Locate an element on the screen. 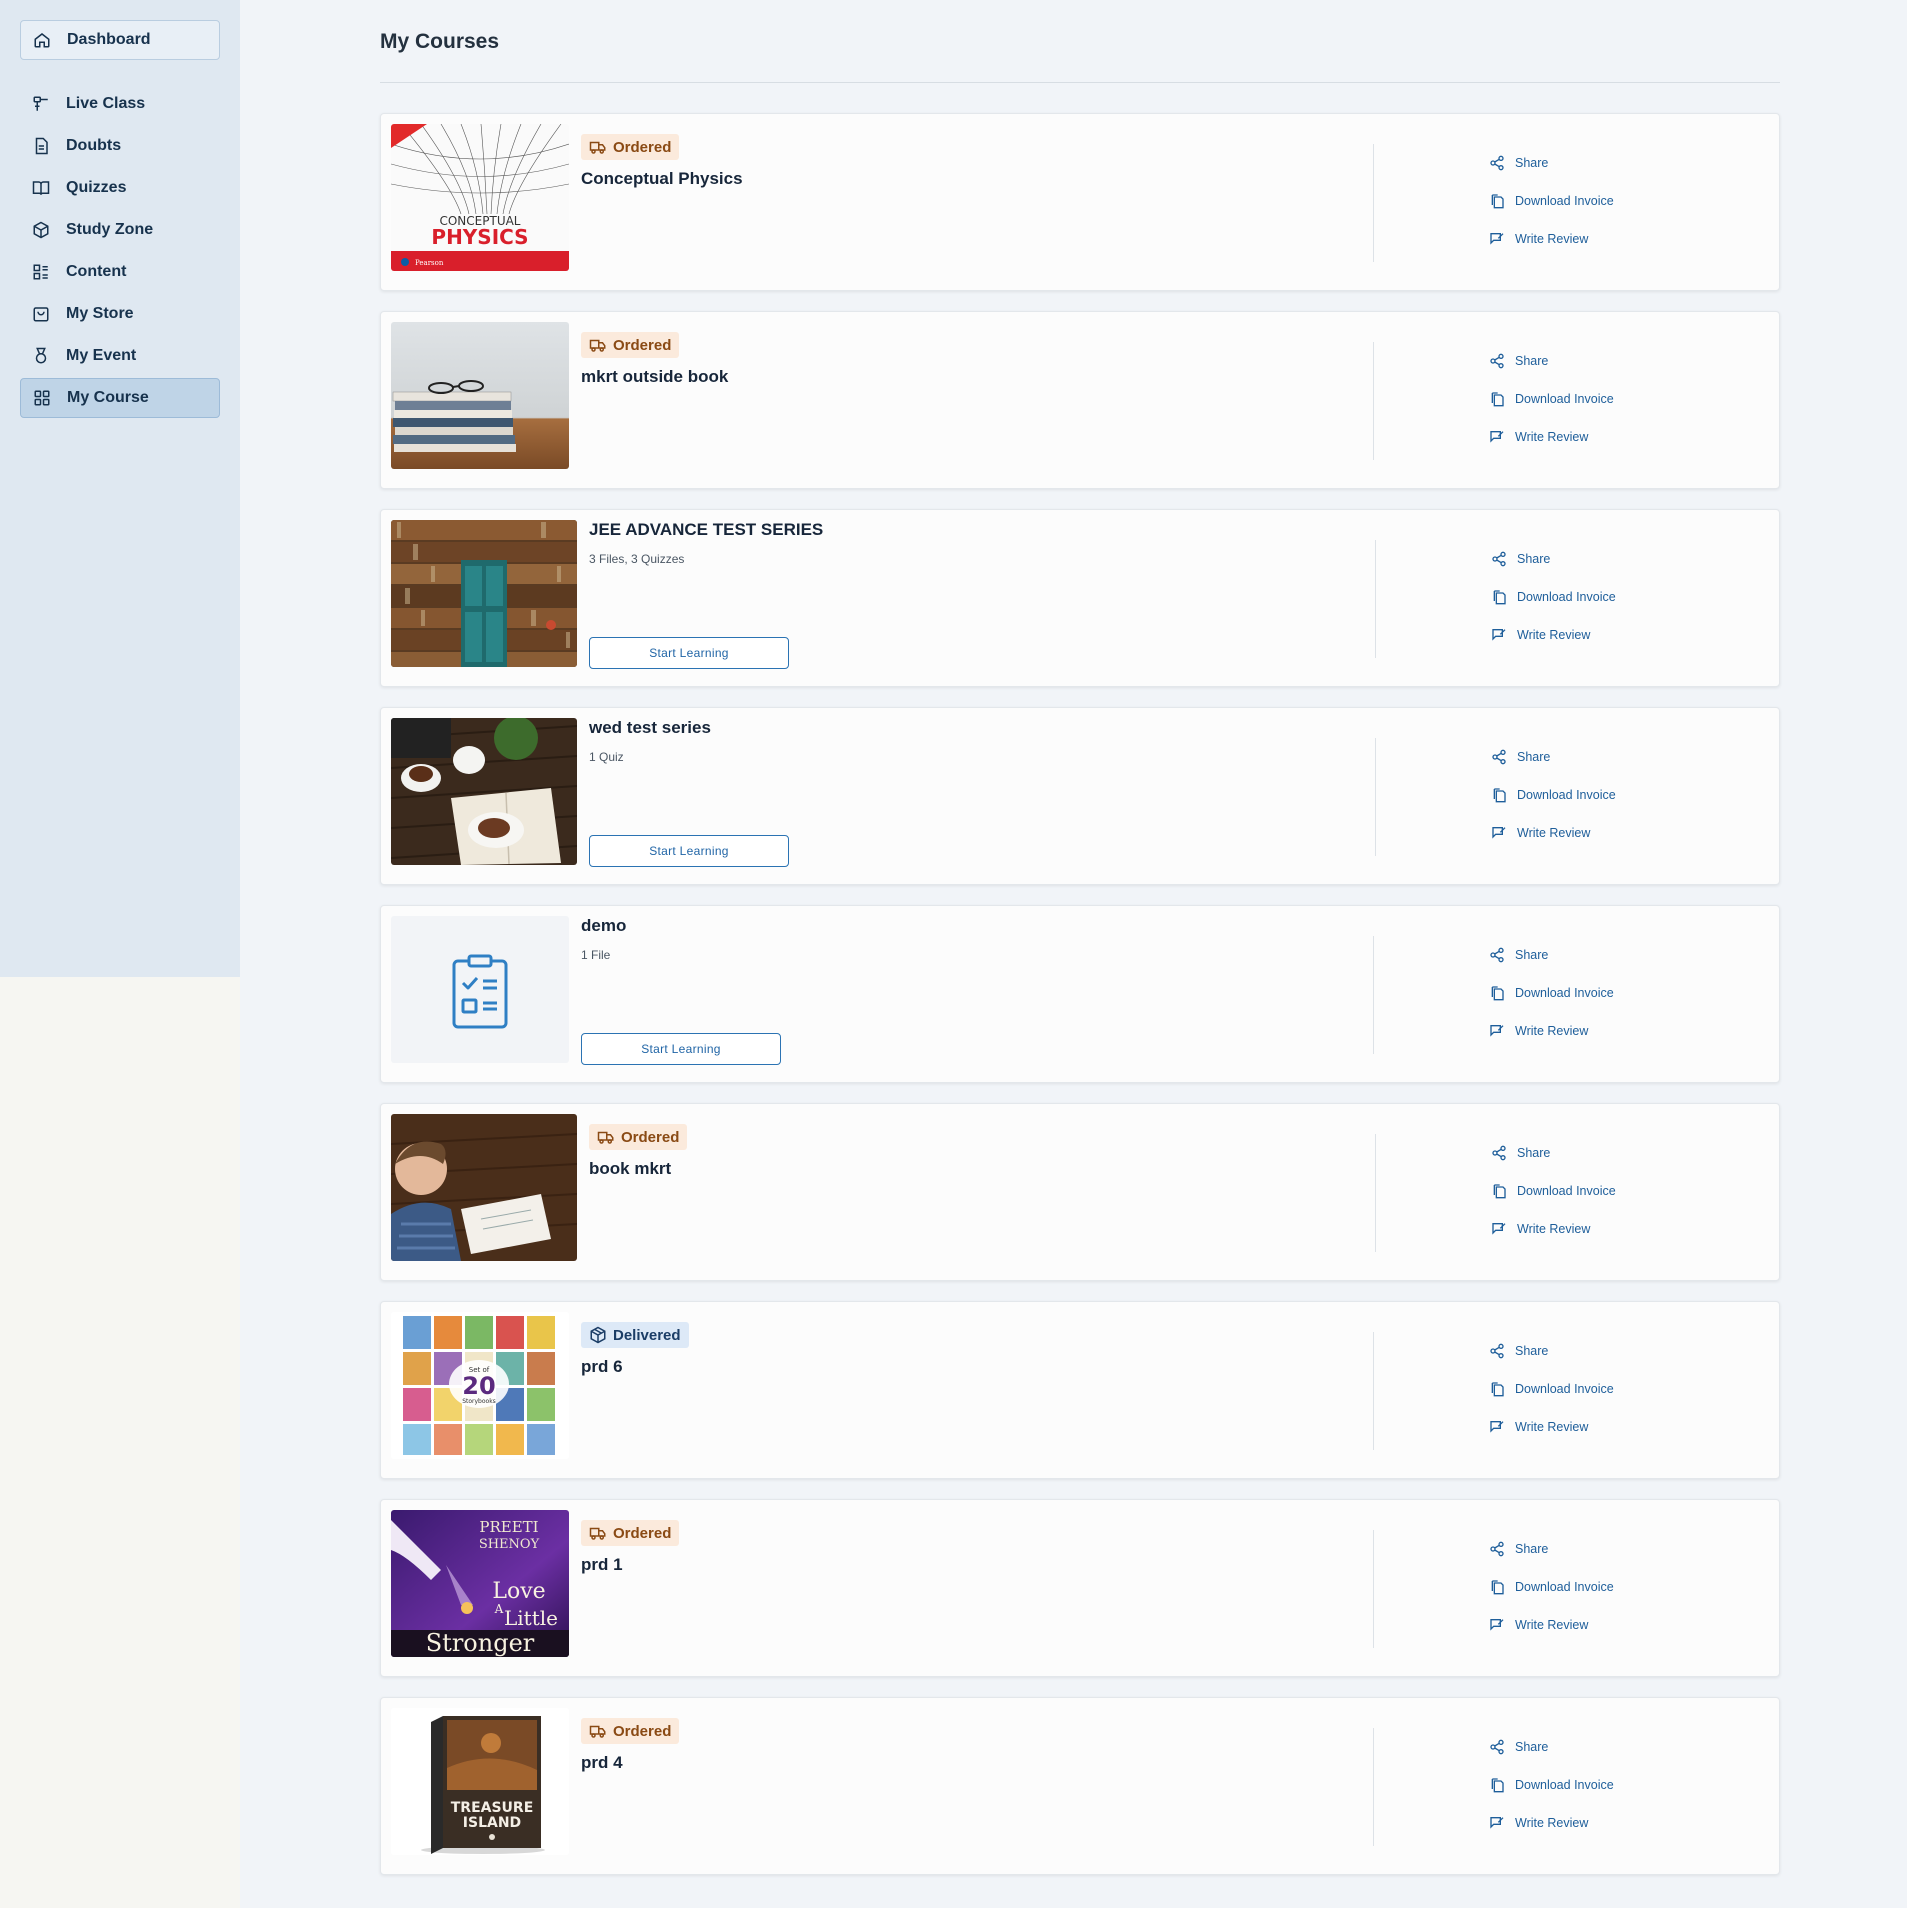 This screenshot has width=1907, height=1908. course-thumbnail: Set of 20 Storybooks is located at coordinates (480, 1385).